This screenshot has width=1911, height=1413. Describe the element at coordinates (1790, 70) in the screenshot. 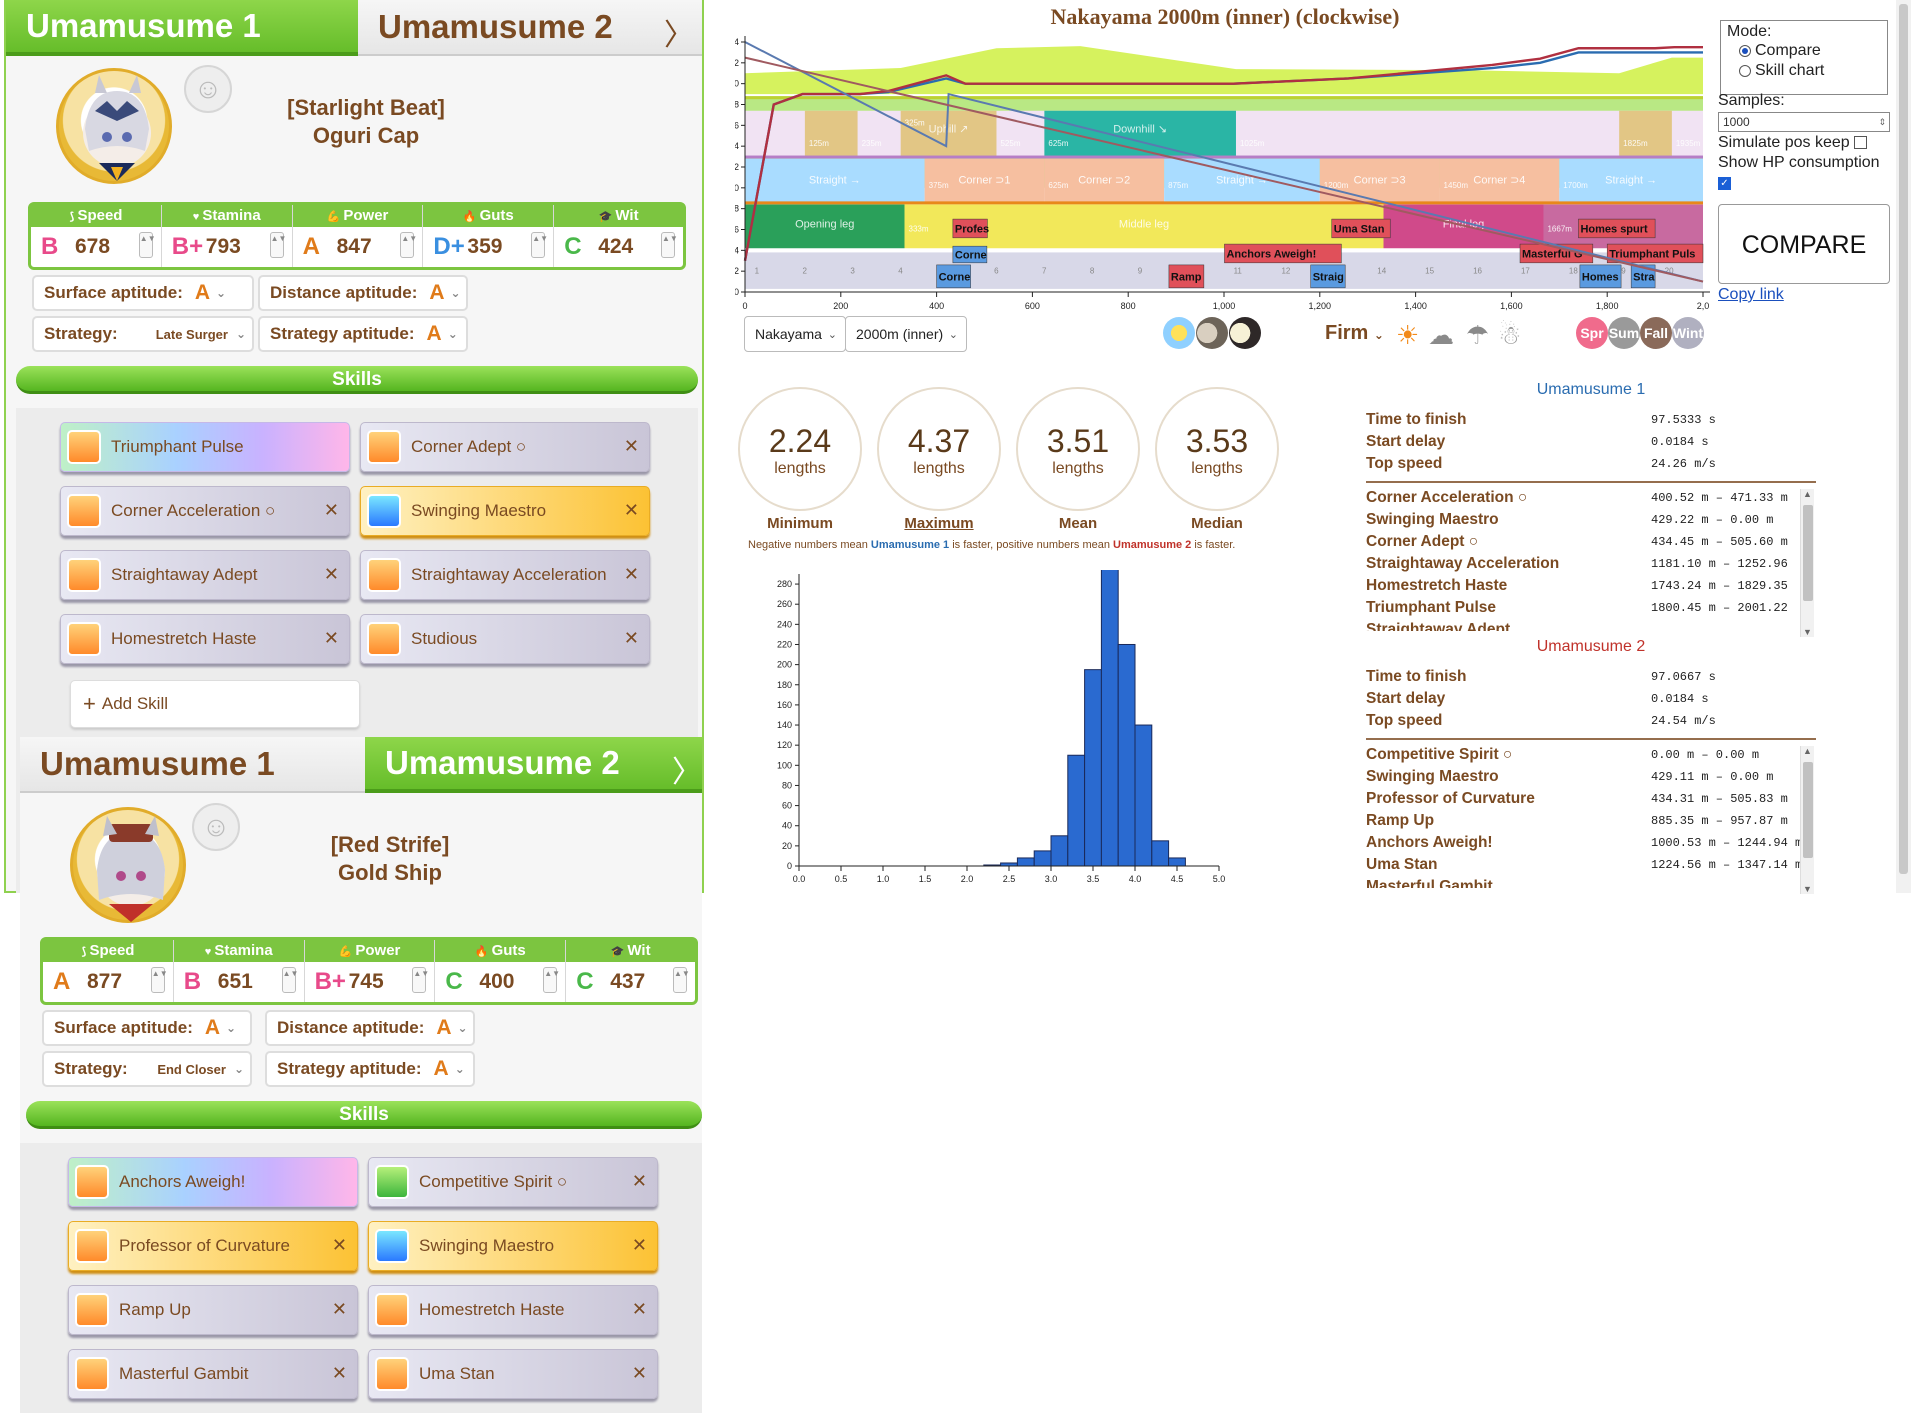

I see `mode-skill-label: Skill chart` at that location.